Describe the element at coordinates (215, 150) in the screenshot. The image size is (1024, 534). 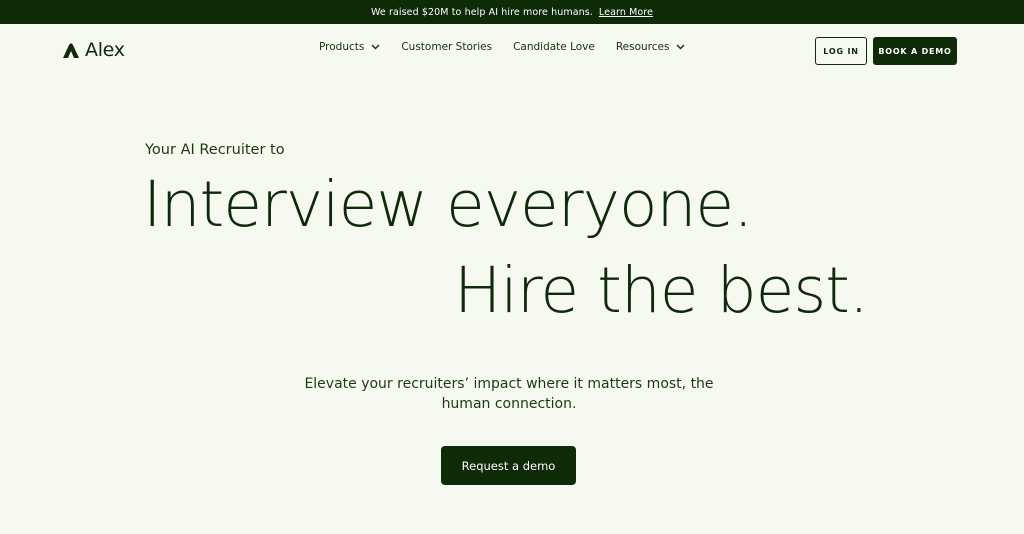
I see `hero-eyebrow: Your AI Recruiter to` at that location.